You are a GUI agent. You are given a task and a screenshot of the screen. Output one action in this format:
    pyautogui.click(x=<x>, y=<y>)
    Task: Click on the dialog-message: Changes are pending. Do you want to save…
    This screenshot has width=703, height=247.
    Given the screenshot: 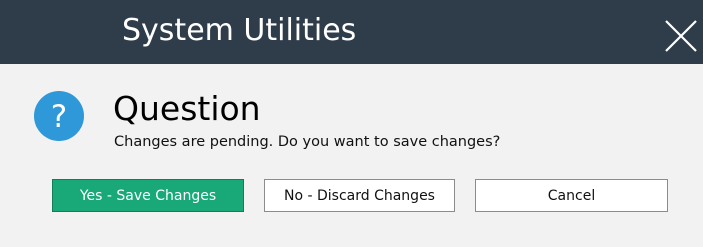 What is the action you would take?
    pyautogui.click(x=307, y=142)
    